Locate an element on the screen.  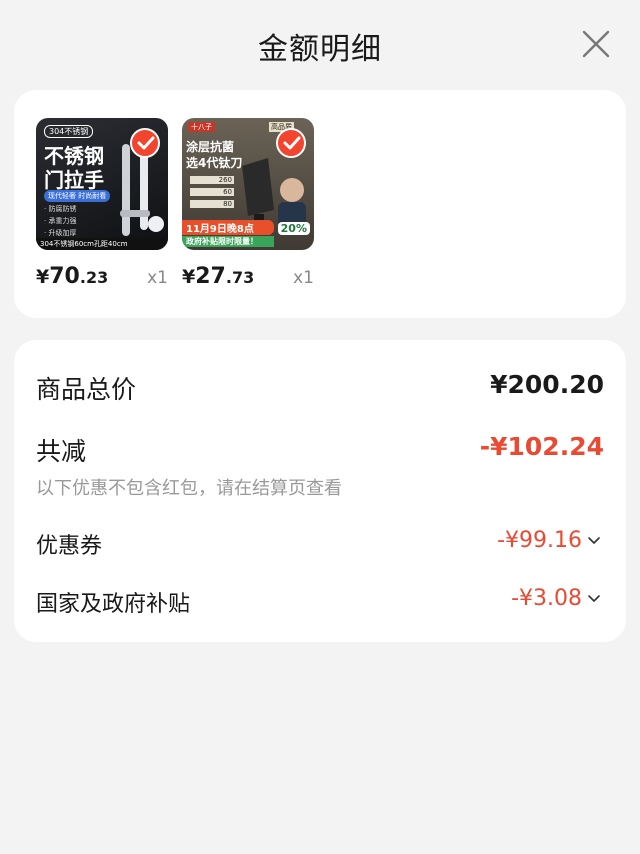
total-value: ¥200.20 is located at coordinates (547, 384).